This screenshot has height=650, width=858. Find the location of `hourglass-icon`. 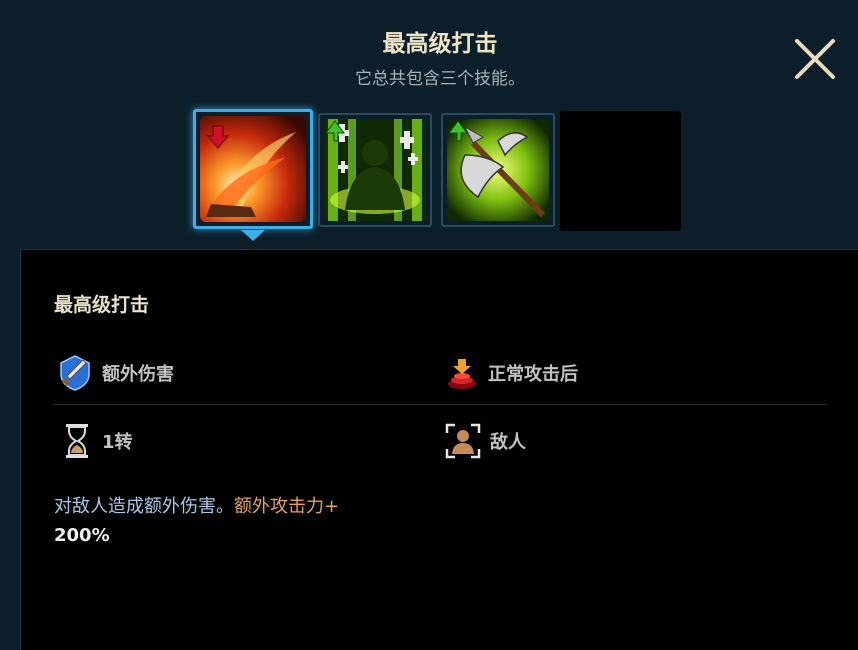

hourglass-icon is located at coordinates (77, 441).